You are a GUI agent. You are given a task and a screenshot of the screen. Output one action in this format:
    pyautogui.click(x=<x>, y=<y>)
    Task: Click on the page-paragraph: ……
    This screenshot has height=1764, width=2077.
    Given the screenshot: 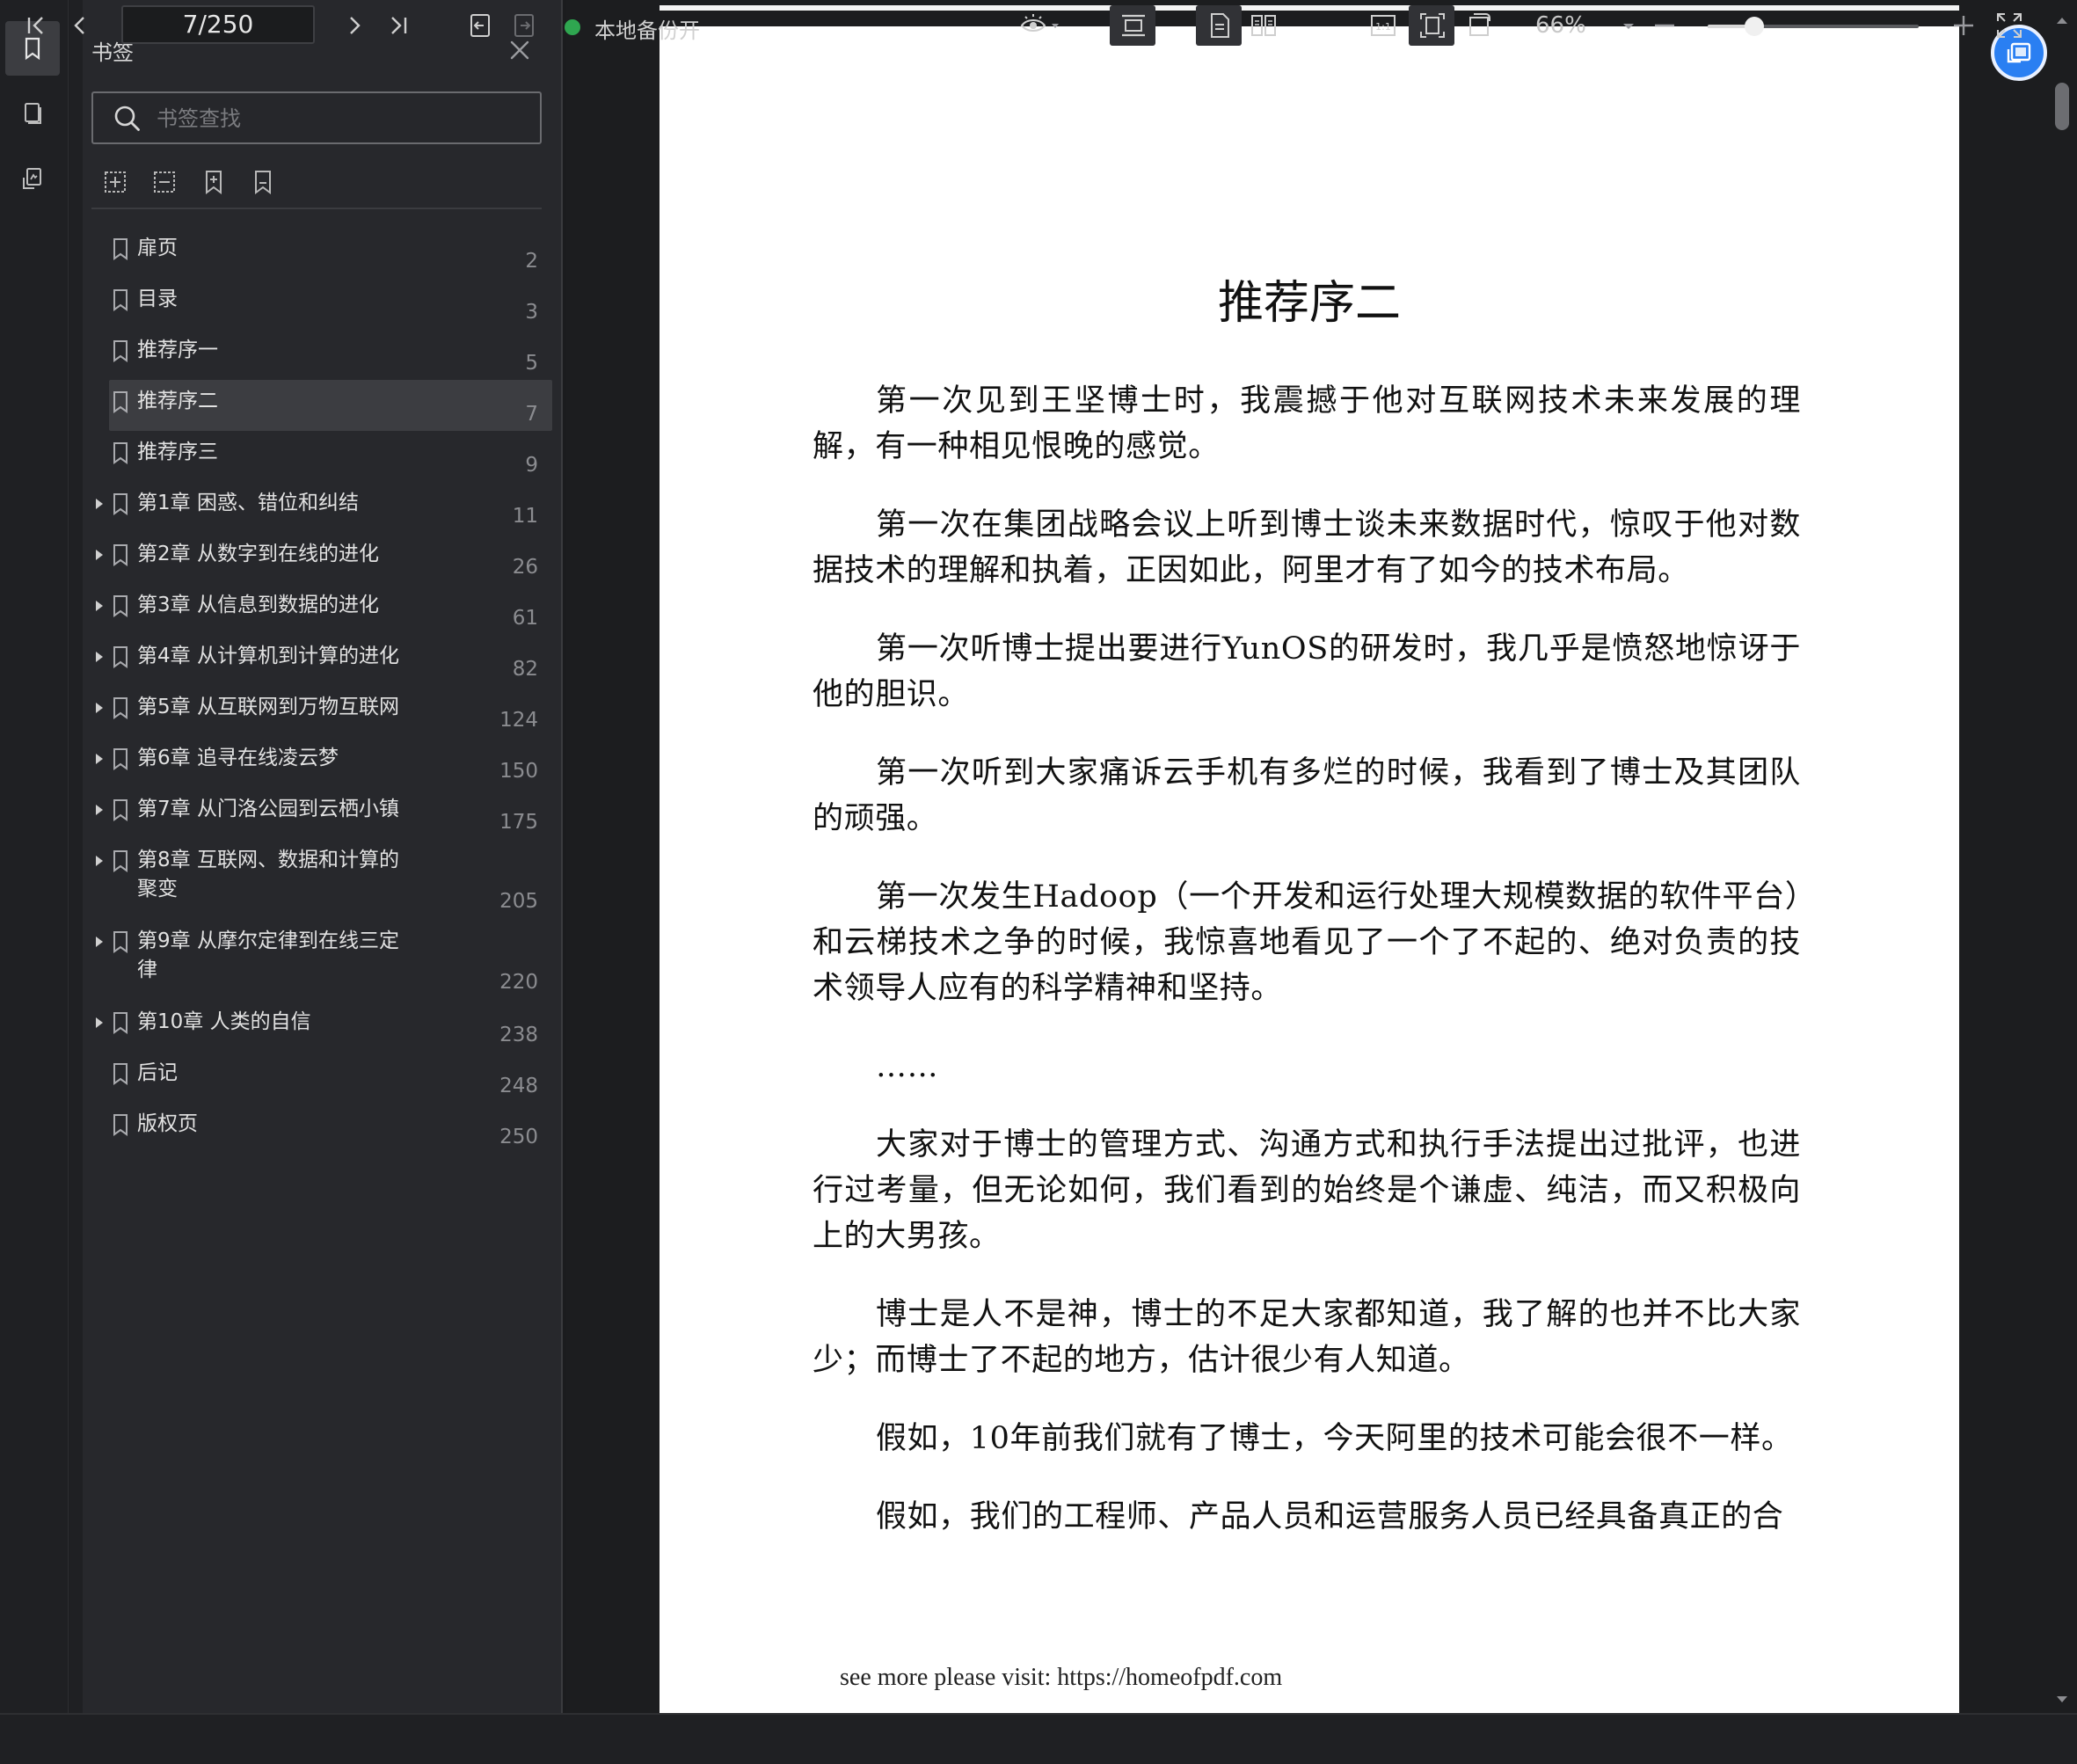 What is the action you would take?
    pyautogui.click(x=907, y=1066)
    